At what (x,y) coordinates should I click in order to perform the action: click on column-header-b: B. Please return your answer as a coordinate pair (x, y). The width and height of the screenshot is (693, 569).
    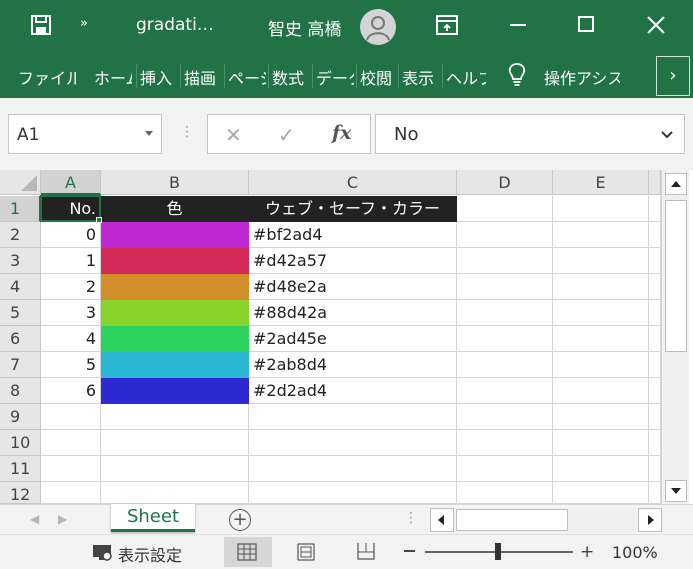
    Looking at the image, I should click on (175, 182).